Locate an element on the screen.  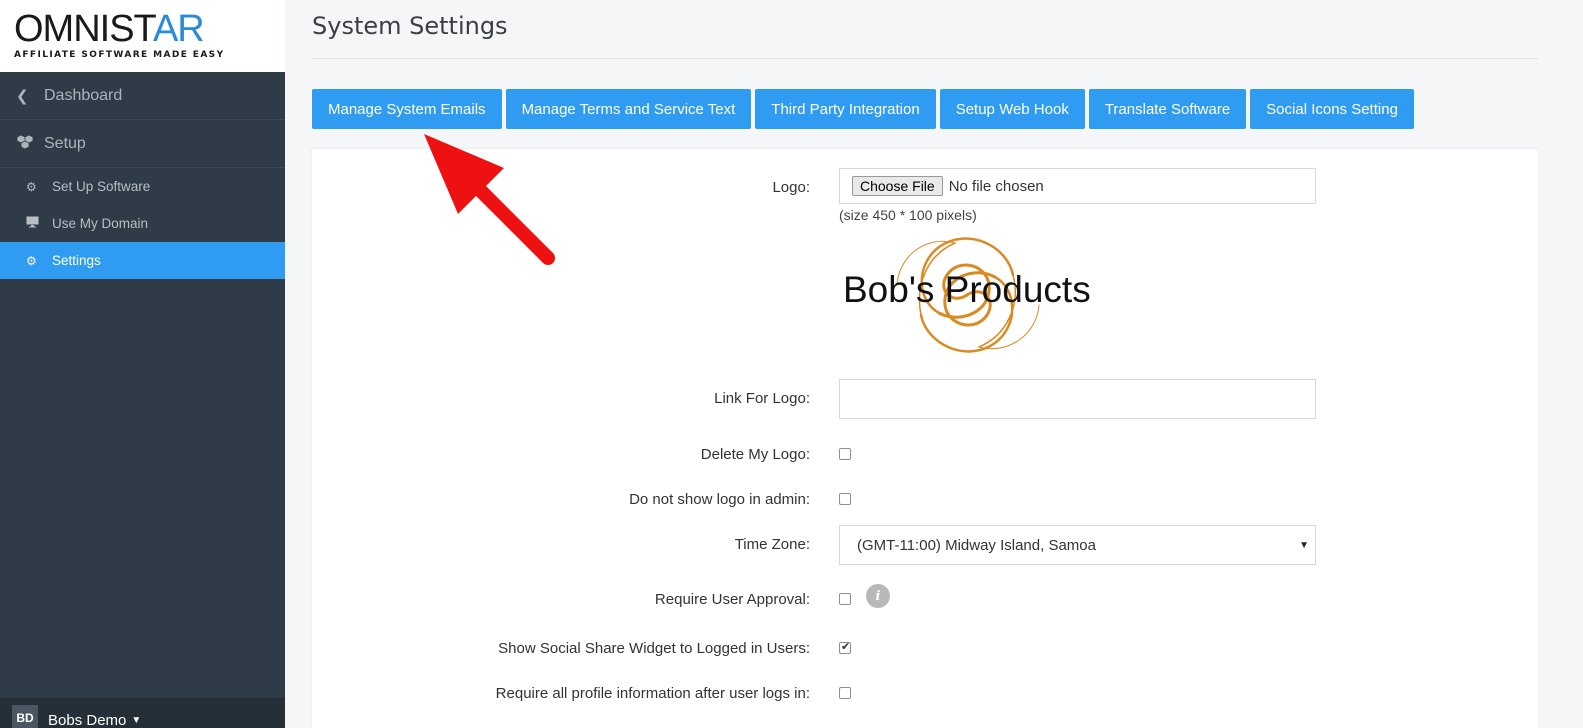
delete-logo-row: Delete My Logo: is located at coordinates (925, 454).